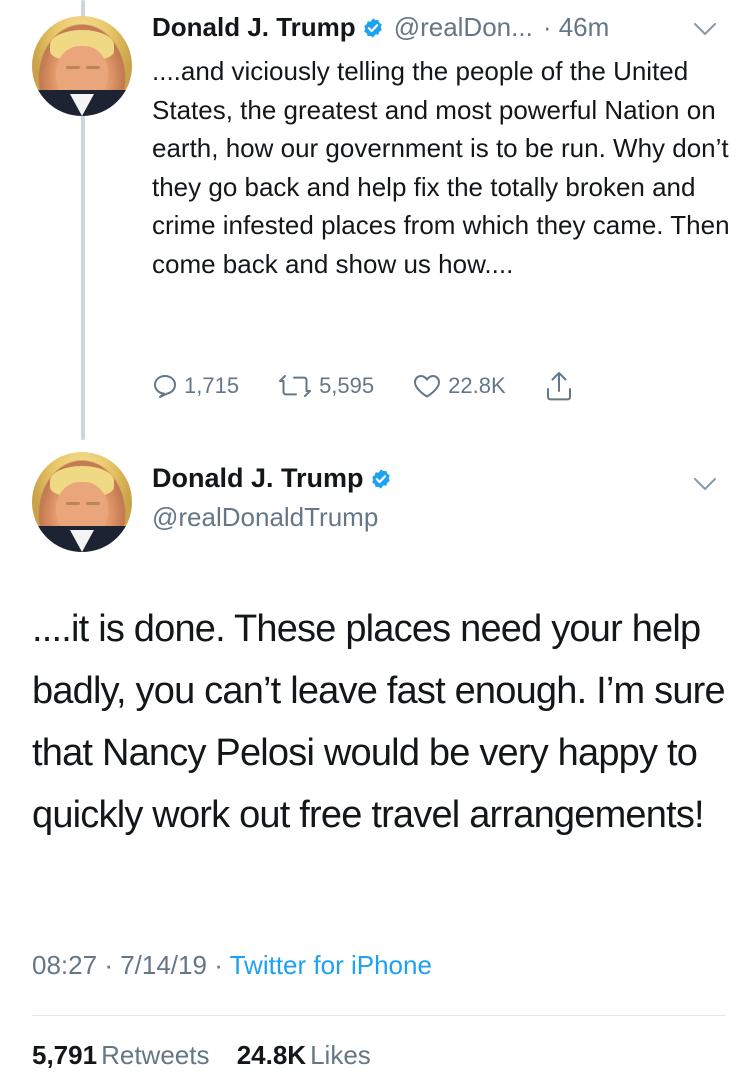 The image size is (750, 1086). Describe the element at coordinates (427, 386) in the screenshot. I see `like-icon` at that location.